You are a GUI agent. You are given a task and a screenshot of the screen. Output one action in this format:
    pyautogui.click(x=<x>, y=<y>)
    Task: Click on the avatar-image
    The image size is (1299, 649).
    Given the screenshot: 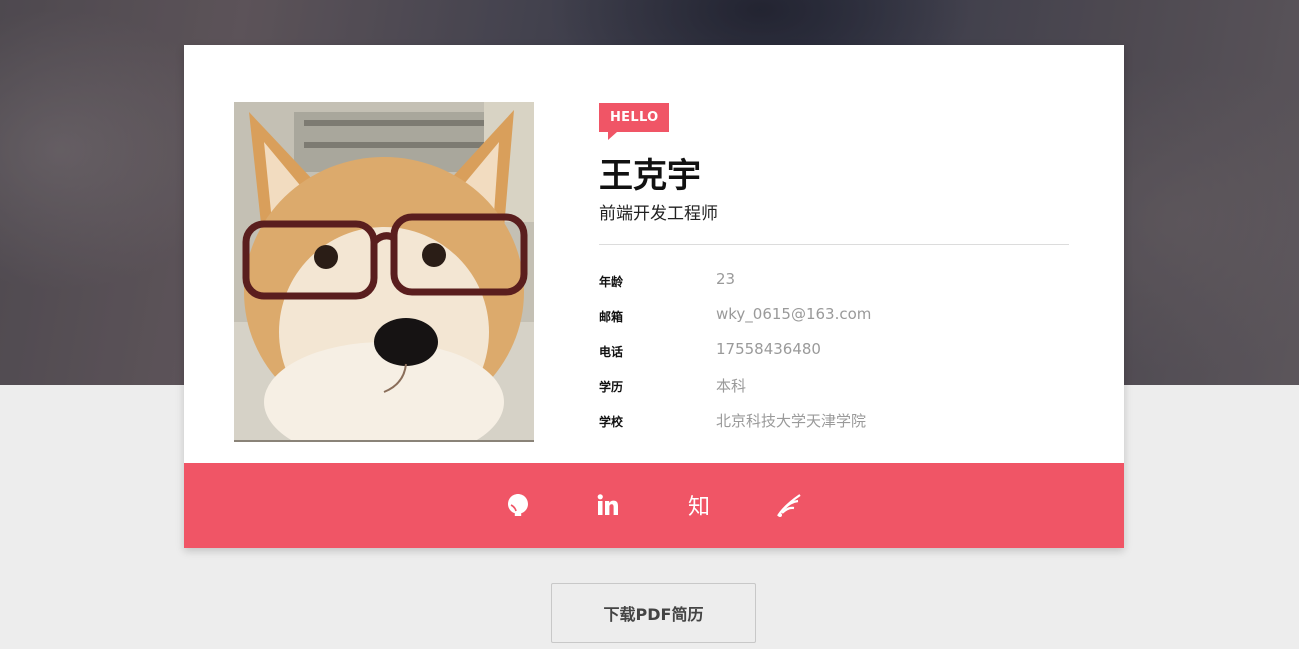 What is the action you would take?
    pyautogui.click(x=384, y=271)
    